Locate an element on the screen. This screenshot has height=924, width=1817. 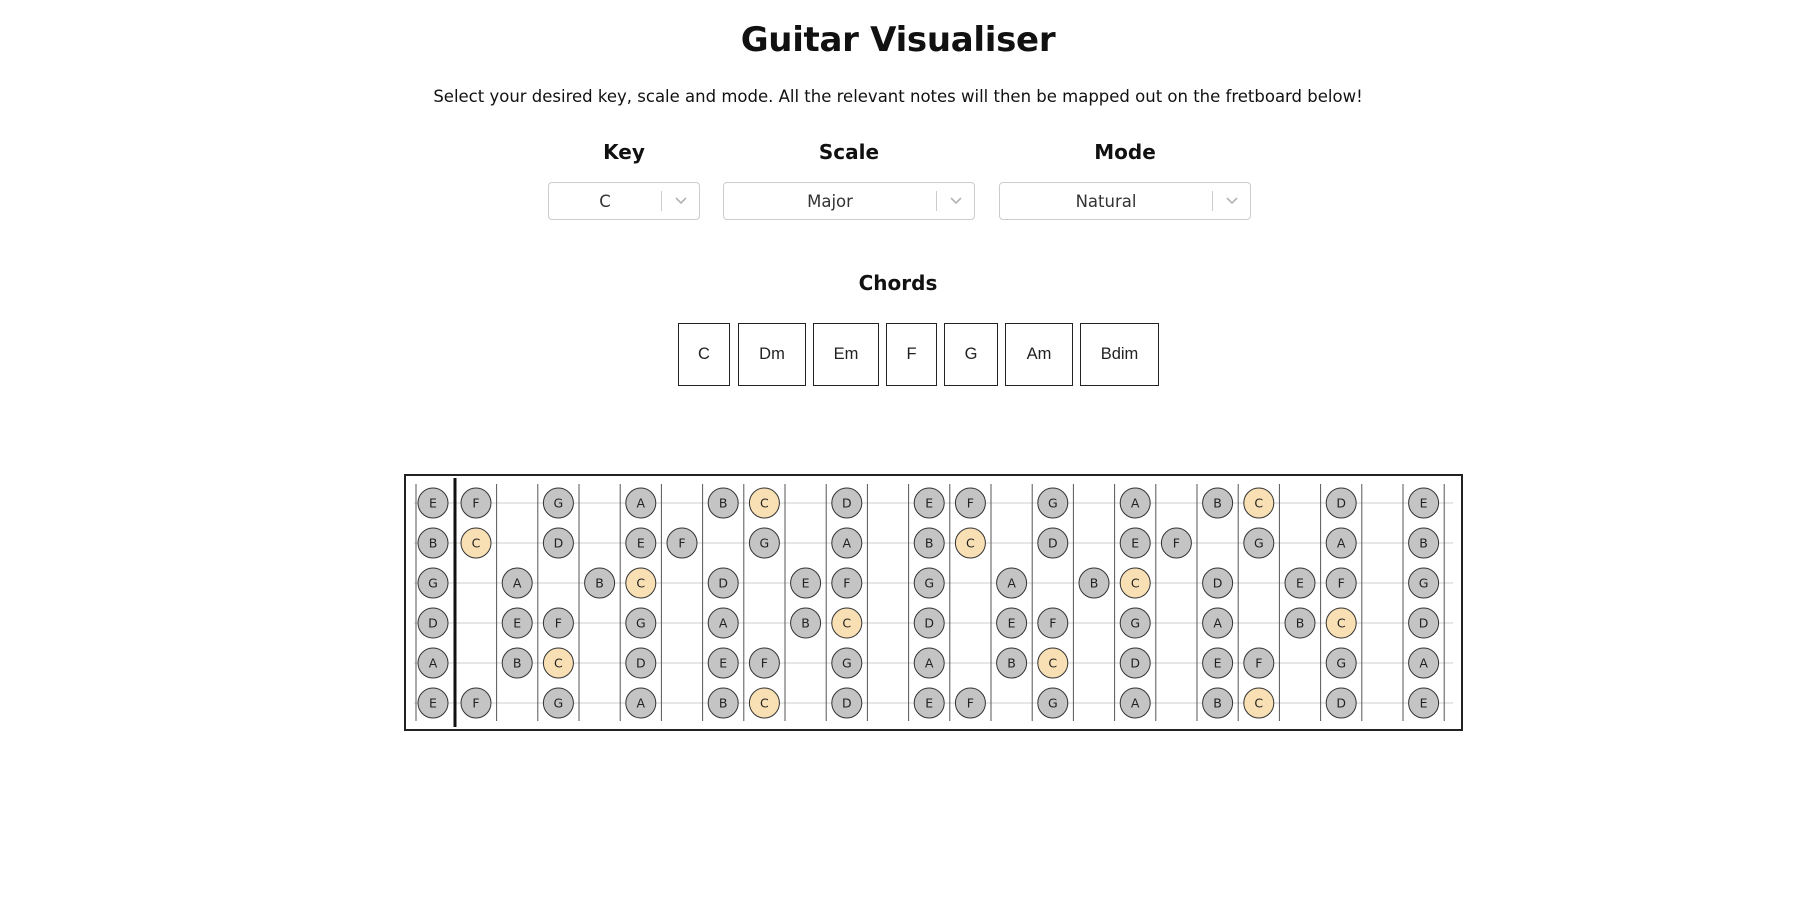
page-title: Guitar Visualiser is located at coordinates (898, 40).